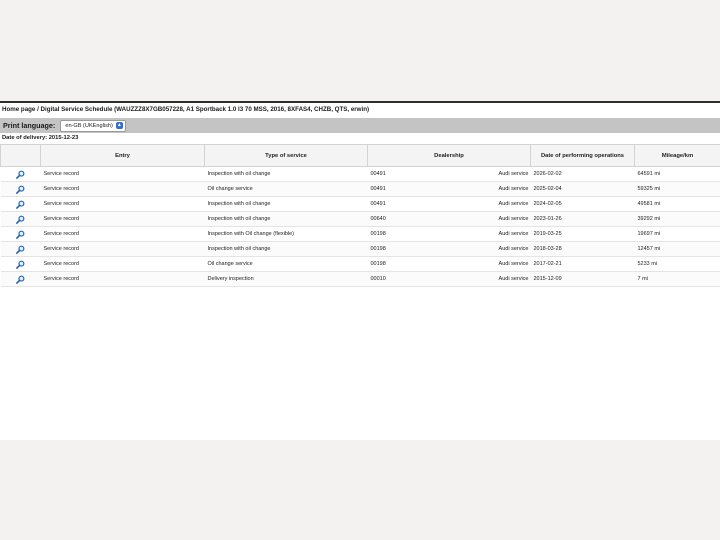 Image resolution: width=720 pixels, height=540 pixels. Describe the element at coordinates (449, 279) in the screenshot. I see `dealership-cell: 00010 Audi service` at that location.